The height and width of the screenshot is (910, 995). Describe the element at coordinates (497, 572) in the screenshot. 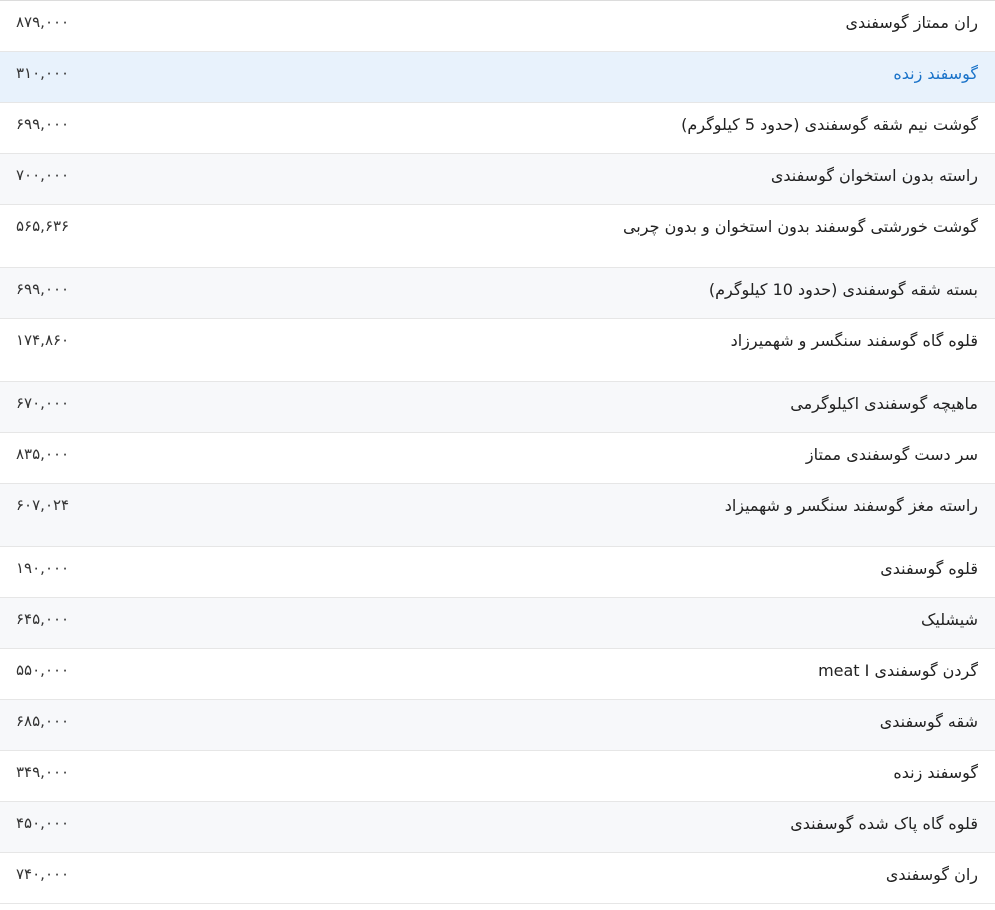

I see `table-row: ۱۹۰,۰۰۰ قلوه گوسفندی` at that location.